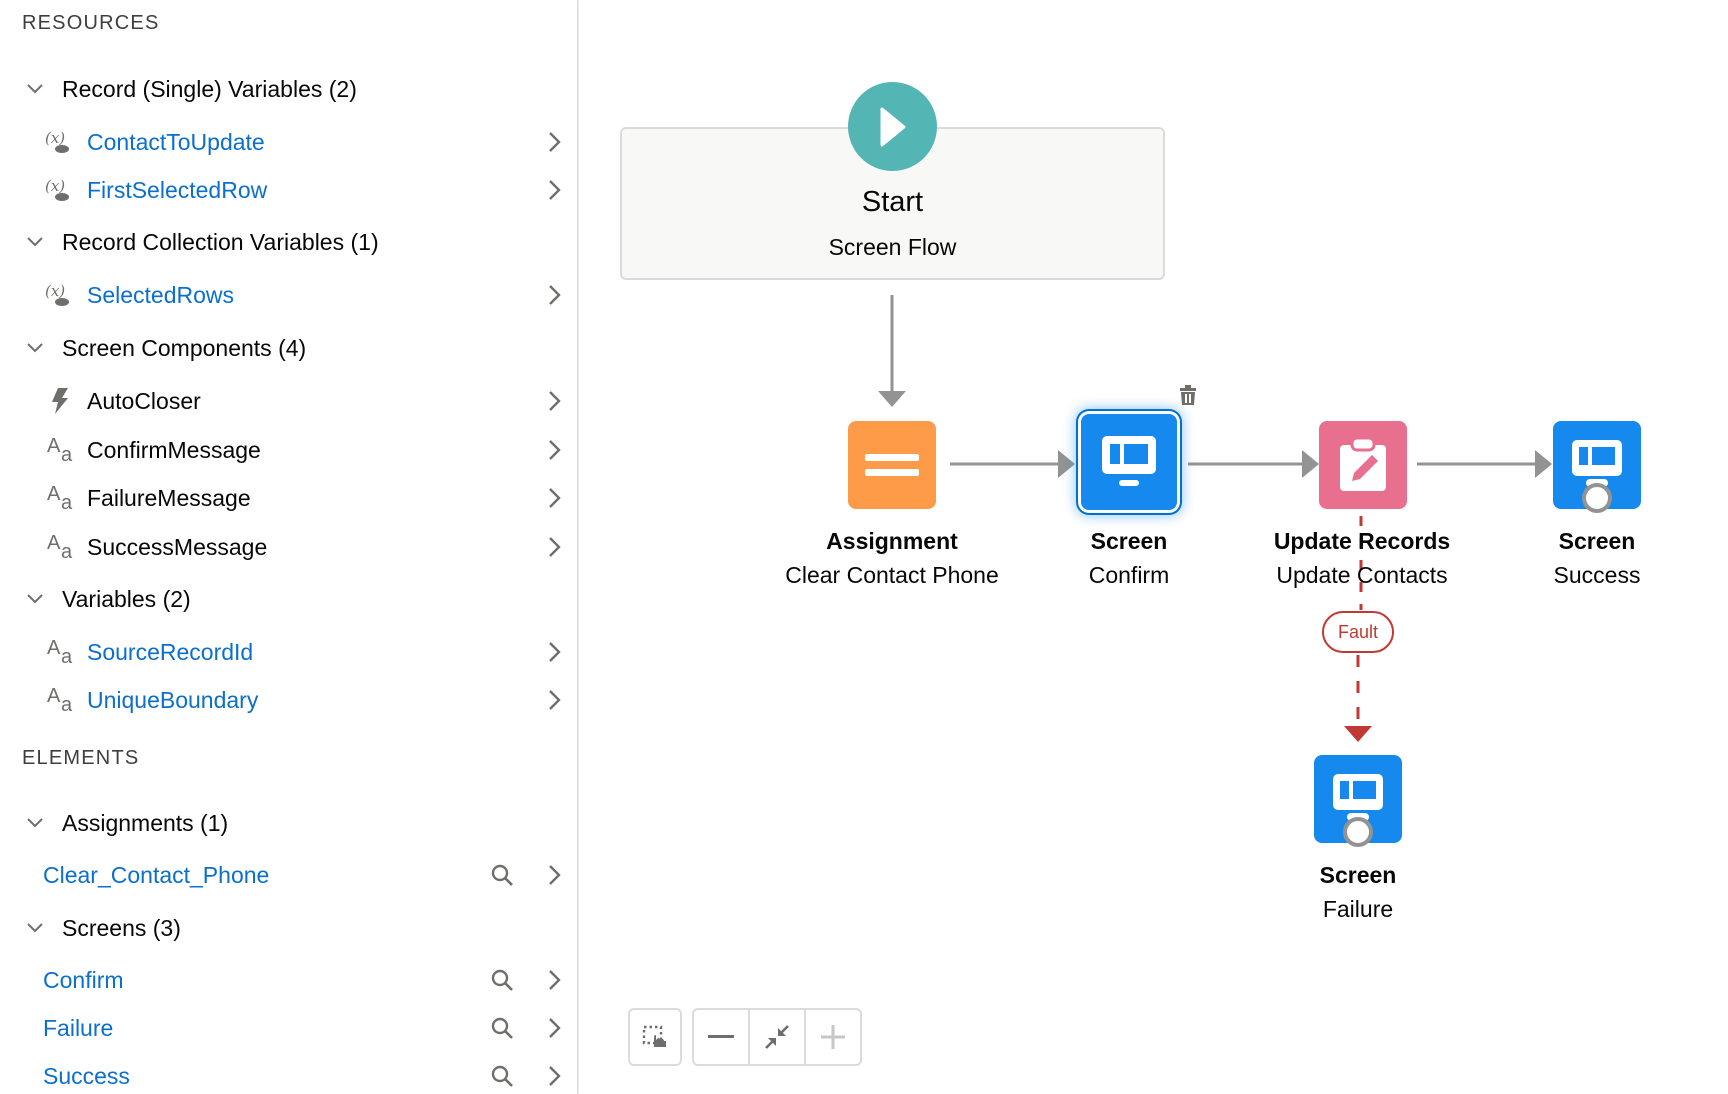 The image size is (1728, 1094). I want to click on connector-confirm-to-update, so click(1253, 464).